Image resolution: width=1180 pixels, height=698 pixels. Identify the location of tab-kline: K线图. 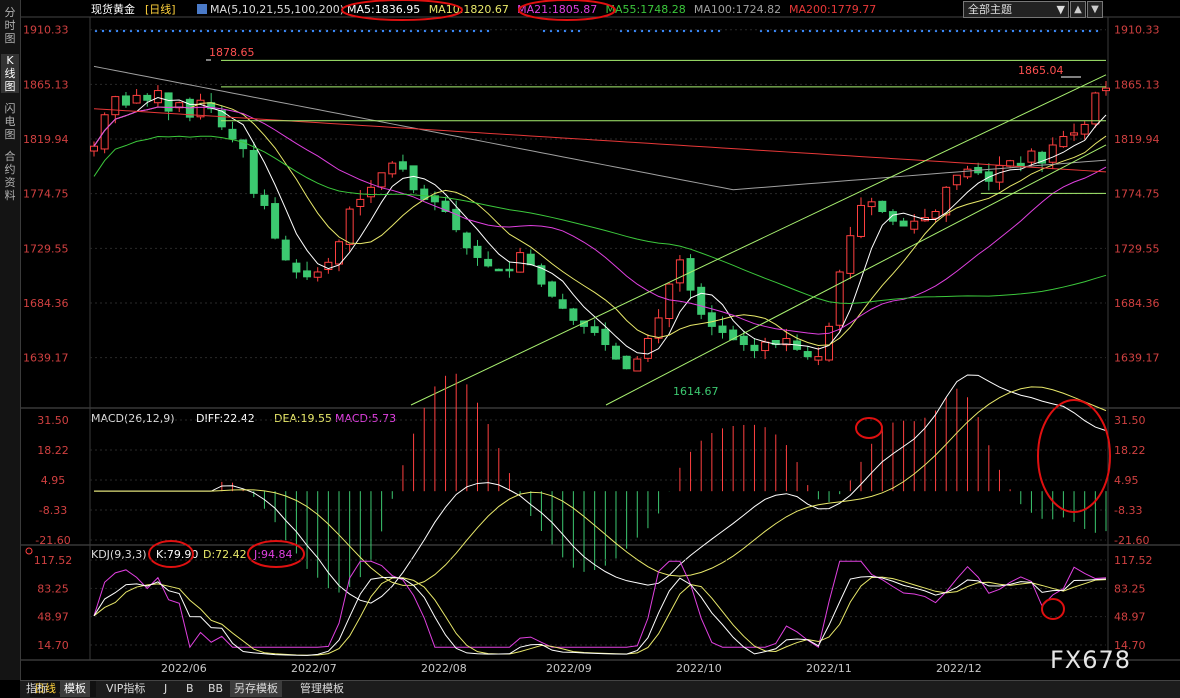
(10, 73).